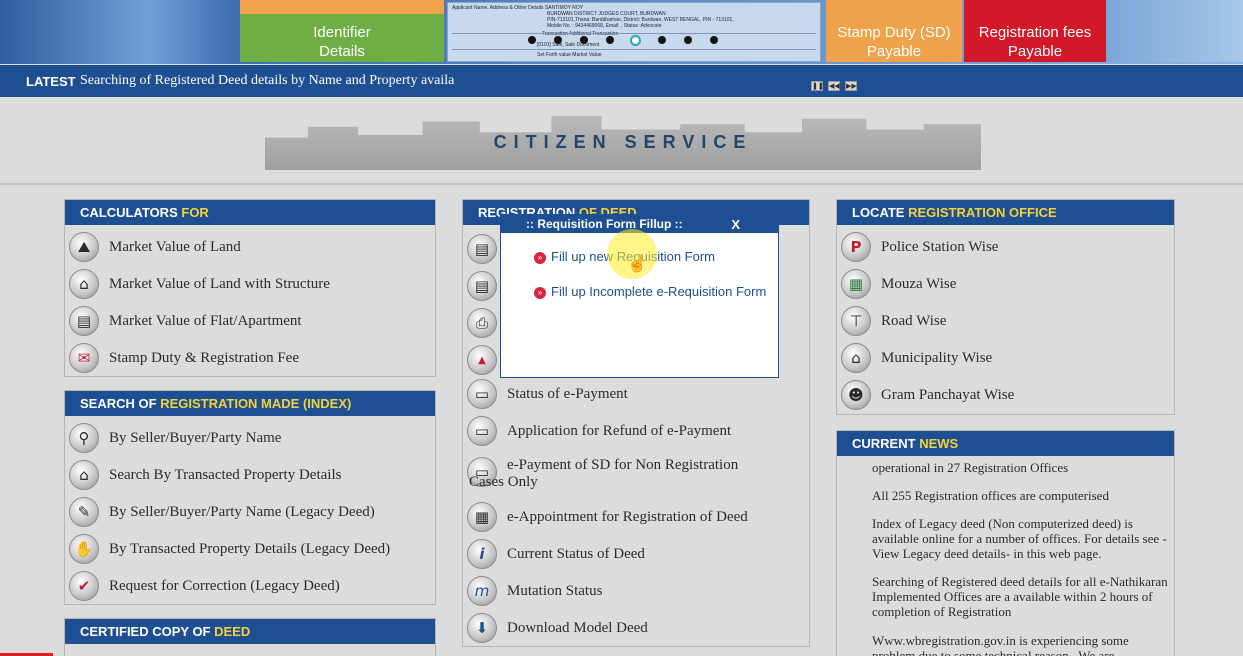 This screenshot has width=1243, height=656. What do you see at coordinates (1174, 31) in the screenshot?
I see `banner-fade` at bounding box center [1174, 31].